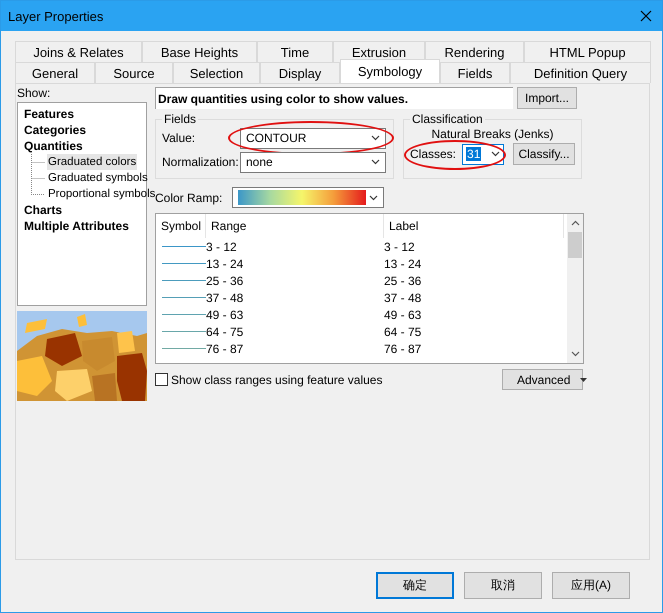 The width and height of the screenshot is (663, 613). What do you see at coordinates (201, 162) in the screenshot?
I see `field-label: Normalization:` at bounding box center [201, 162].